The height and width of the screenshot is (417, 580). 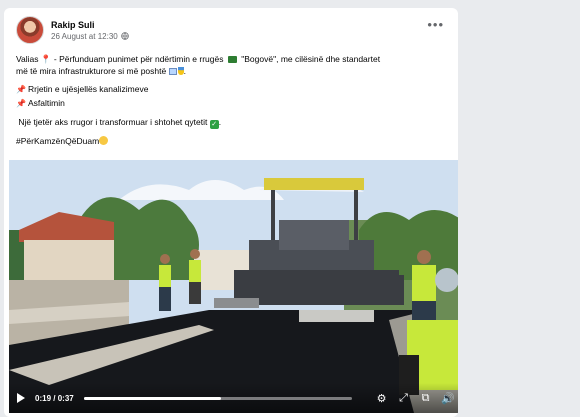 What do you see at coordinates (381, 398) in the screenshot?
I see `settings-icon: ⚙` at bounding box center [381, 398].